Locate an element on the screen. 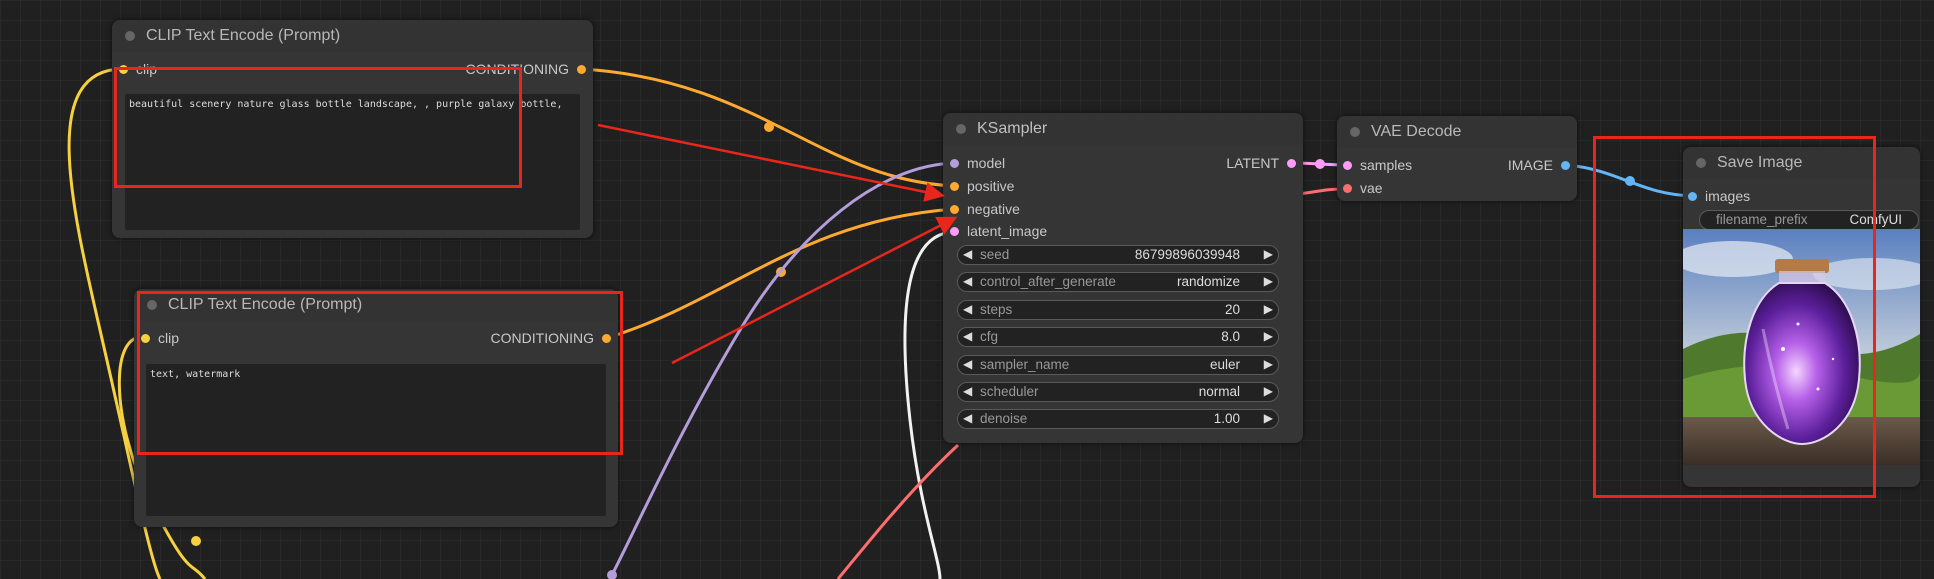  control-after-generate-widget: ◀ control_after_generate randomize ▶ is located at coordinates (1118, 282).